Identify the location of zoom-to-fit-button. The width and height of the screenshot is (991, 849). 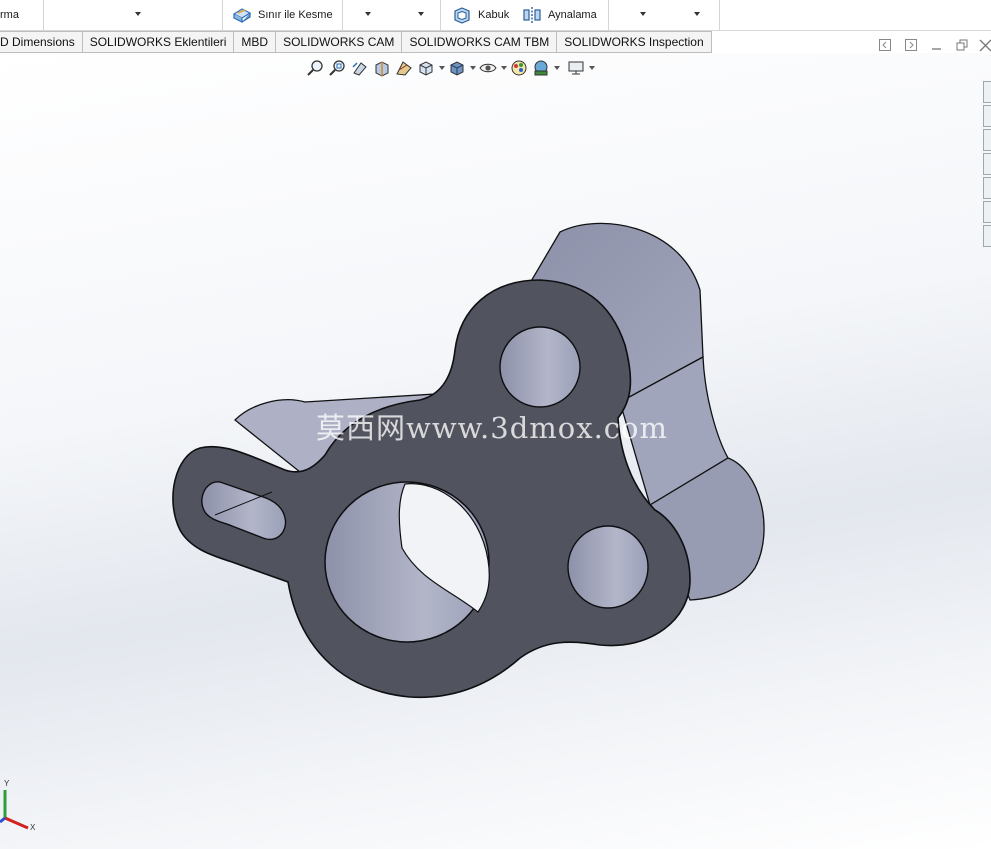
(316, 68).